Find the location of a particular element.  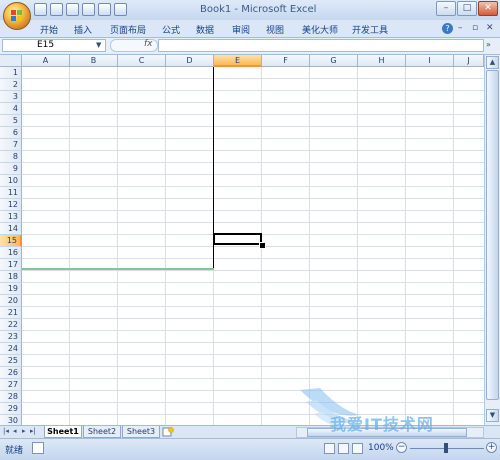

chevron-down-icon: ▼ is located at coordinates (98, 45).